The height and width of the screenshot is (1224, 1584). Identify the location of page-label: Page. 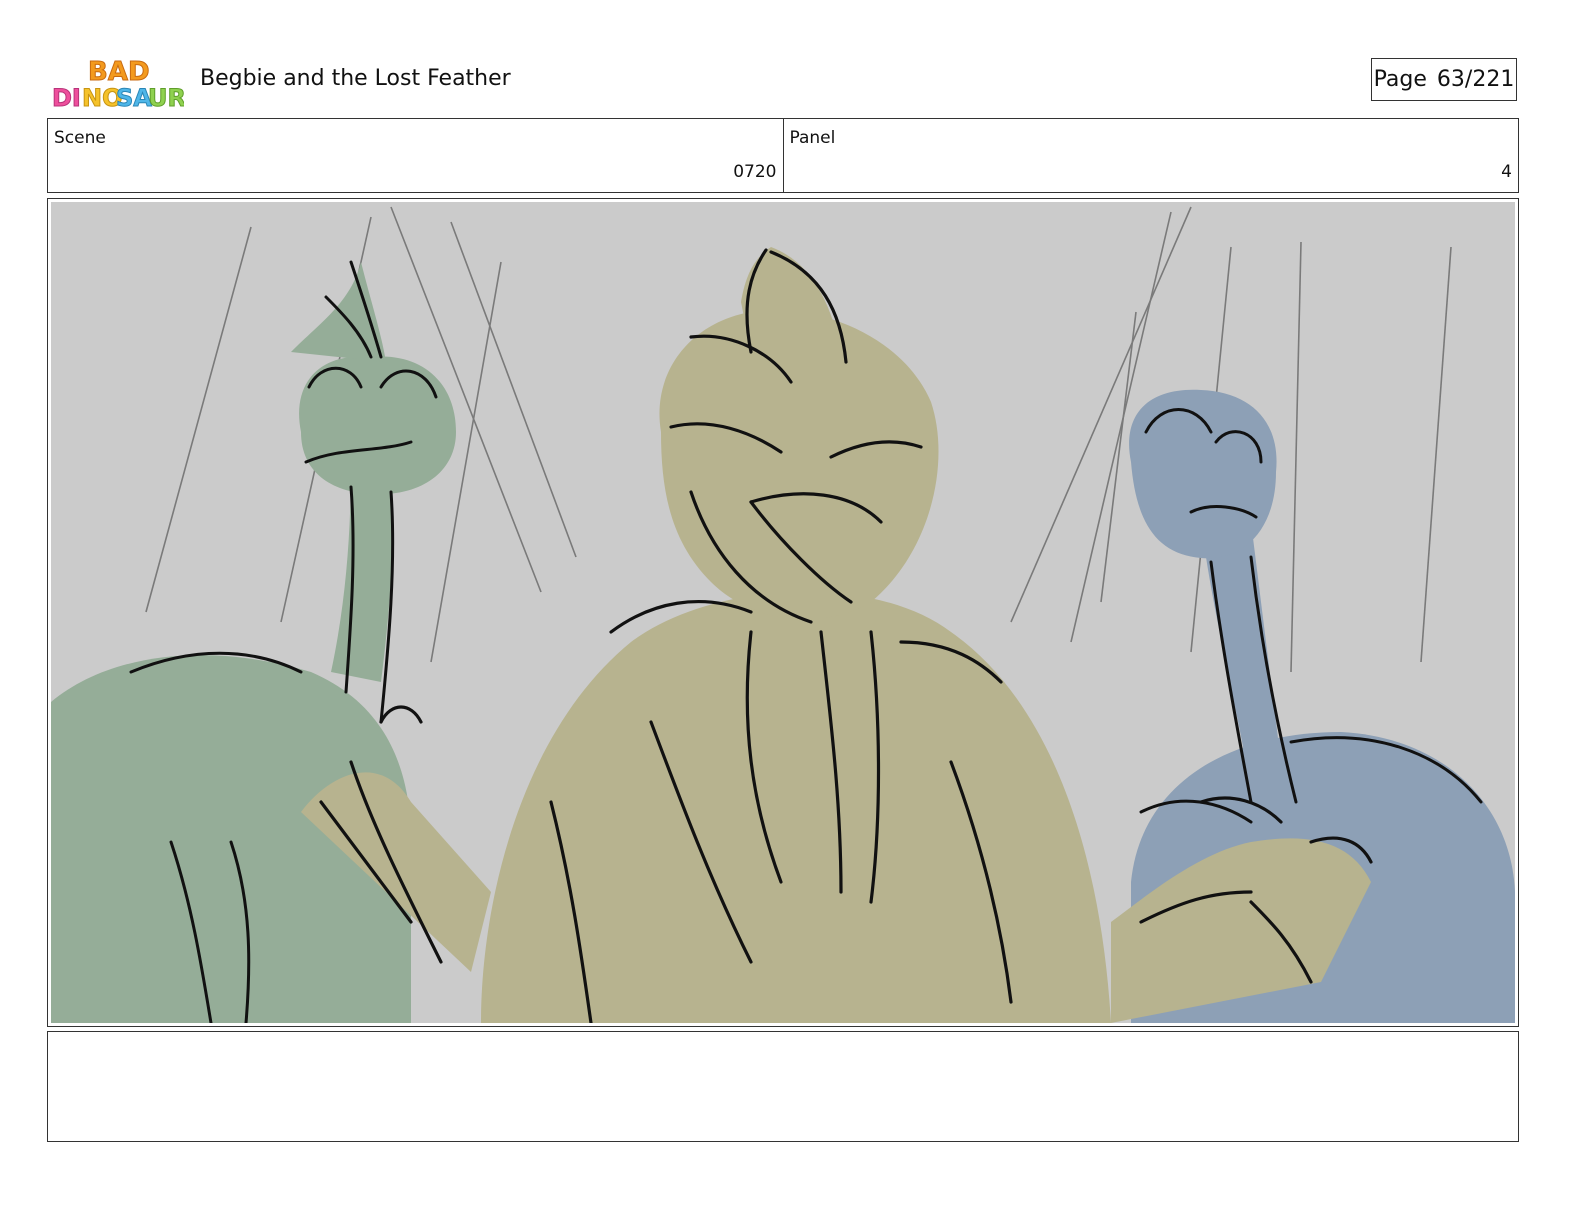
(1400, 79).